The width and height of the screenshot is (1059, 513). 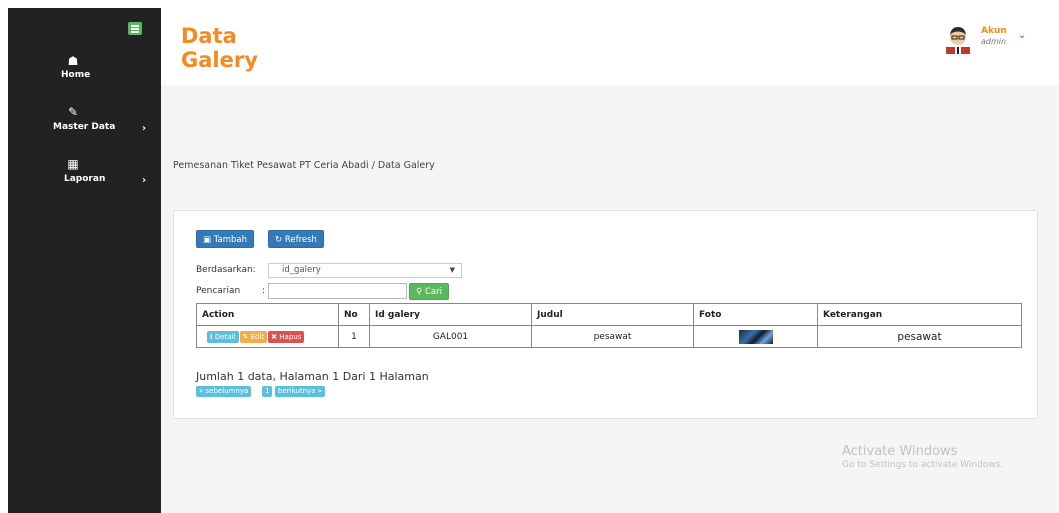 I want to click on avatar-icon, so click(x=958, y=39).